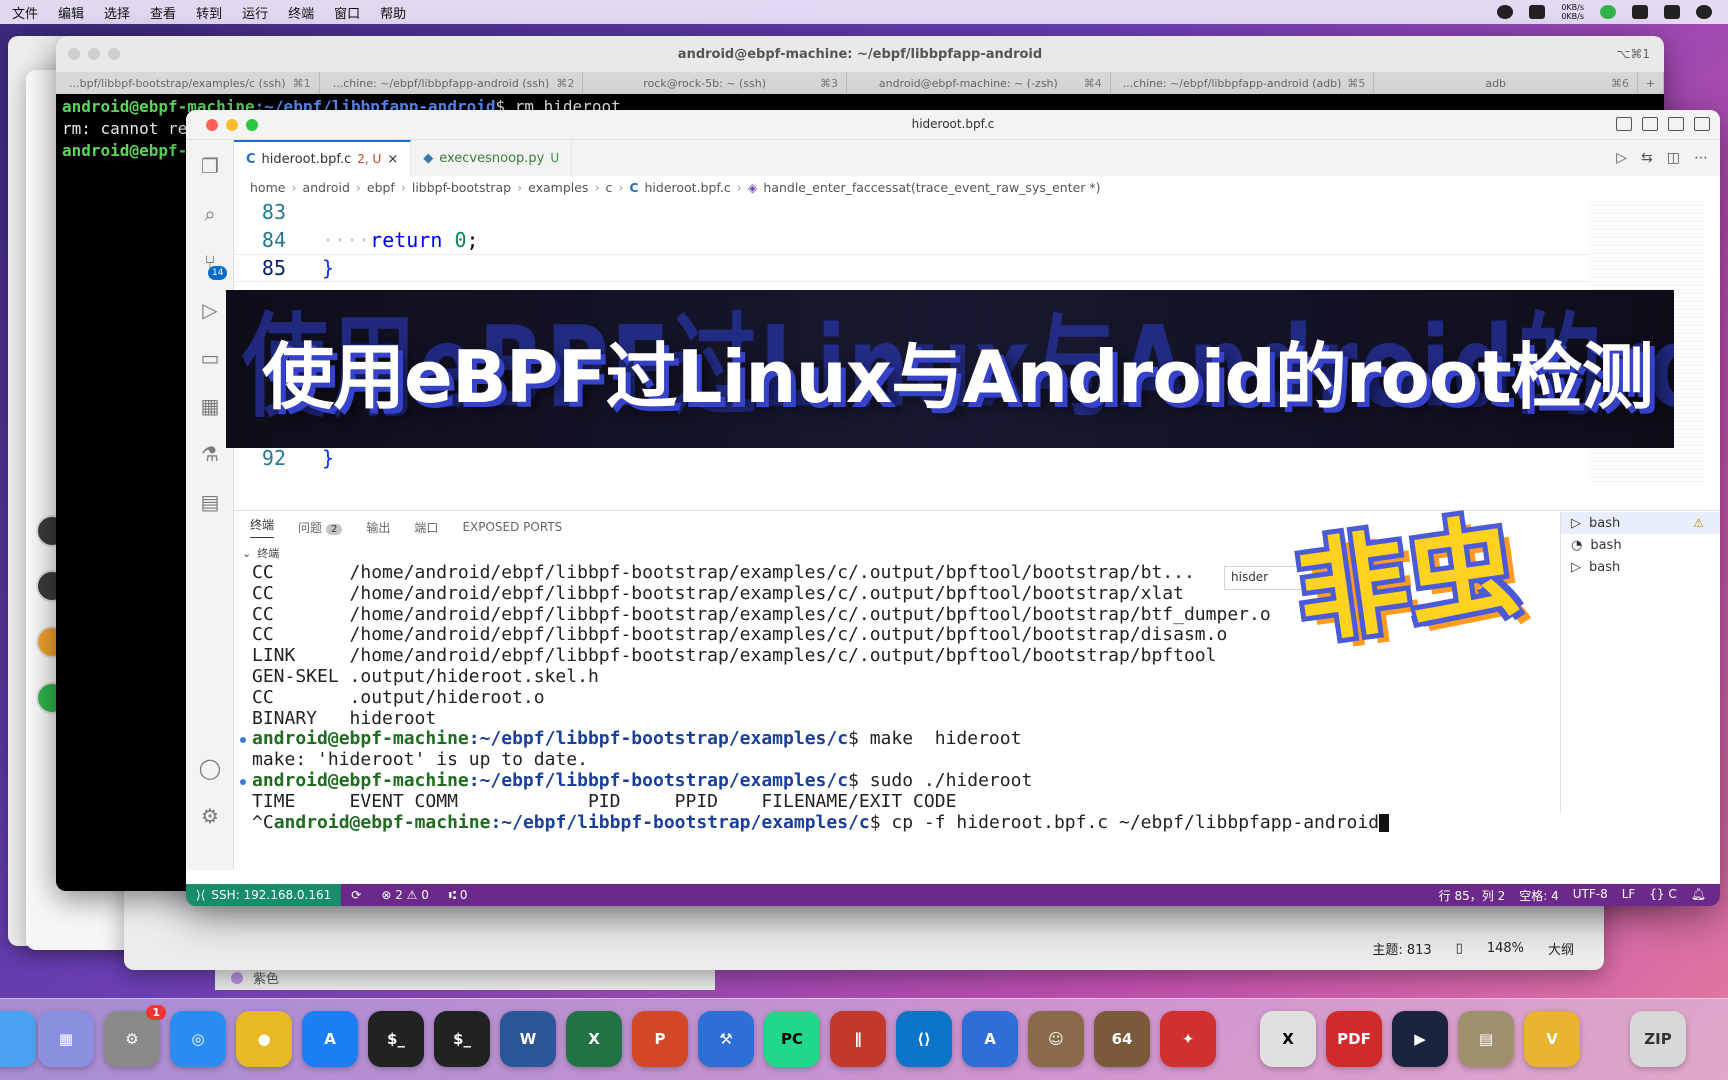 The height and width of the screenshot is (1080, 1728). I want to click on notifications-icon: 🔔︎, so click(1698, 895).